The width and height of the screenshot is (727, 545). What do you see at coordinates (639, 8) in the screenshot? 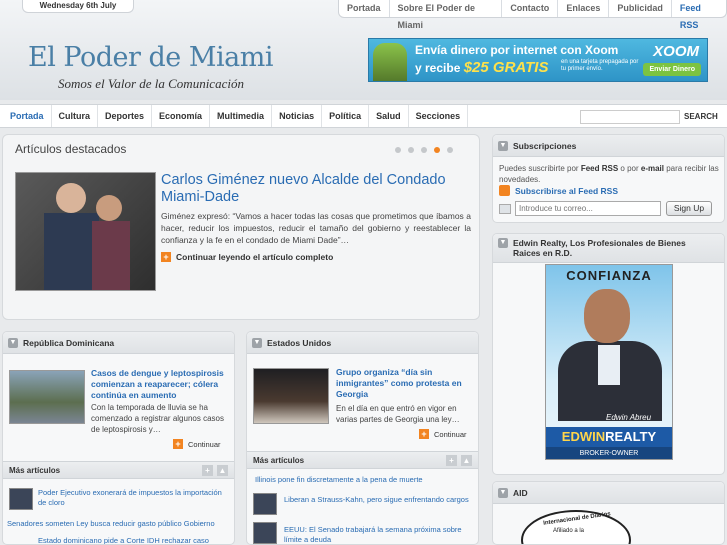
I see `topnav-publicidad: Publicidad` at bounding box center [639, 8].